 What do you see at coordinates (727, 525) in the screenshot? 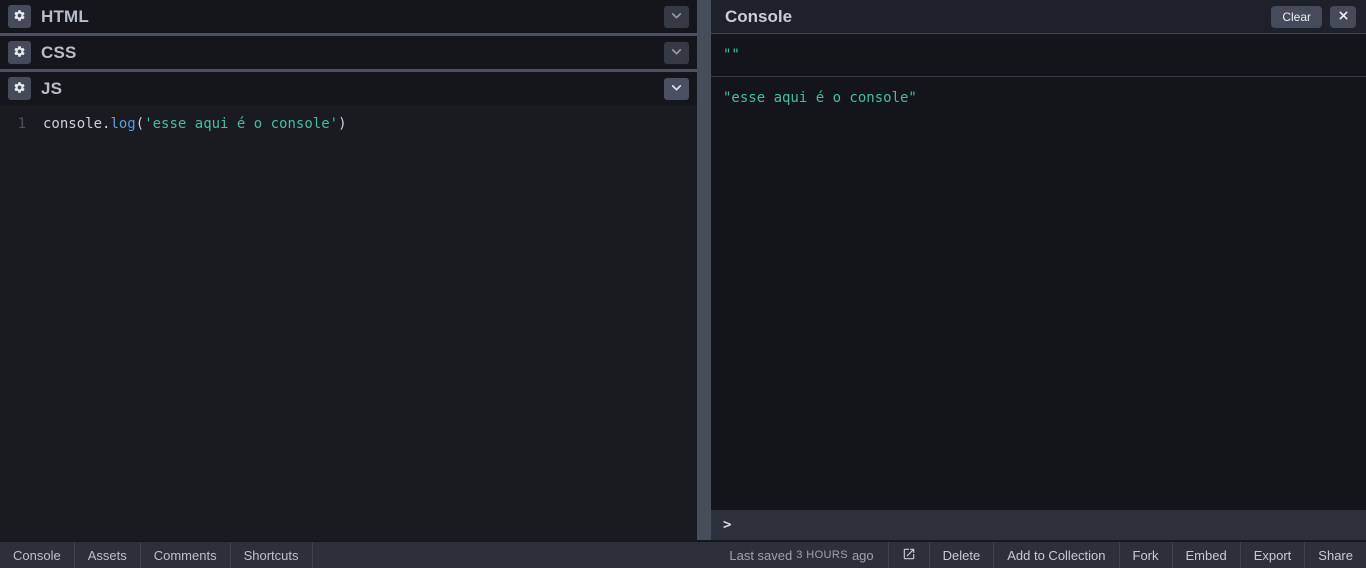
I see `console-prompt-caret: >` at bounding box center [727, 525].